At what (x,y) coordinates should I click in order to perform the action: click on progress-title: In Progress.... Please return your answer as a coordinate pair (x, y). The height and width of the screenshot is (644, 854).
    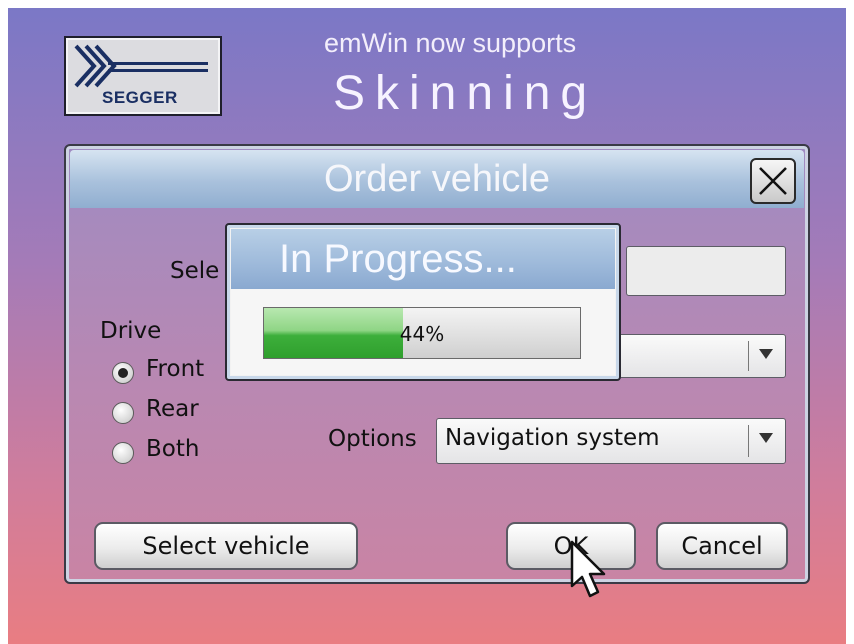
    Looking at the image, I should click on (398, 259).